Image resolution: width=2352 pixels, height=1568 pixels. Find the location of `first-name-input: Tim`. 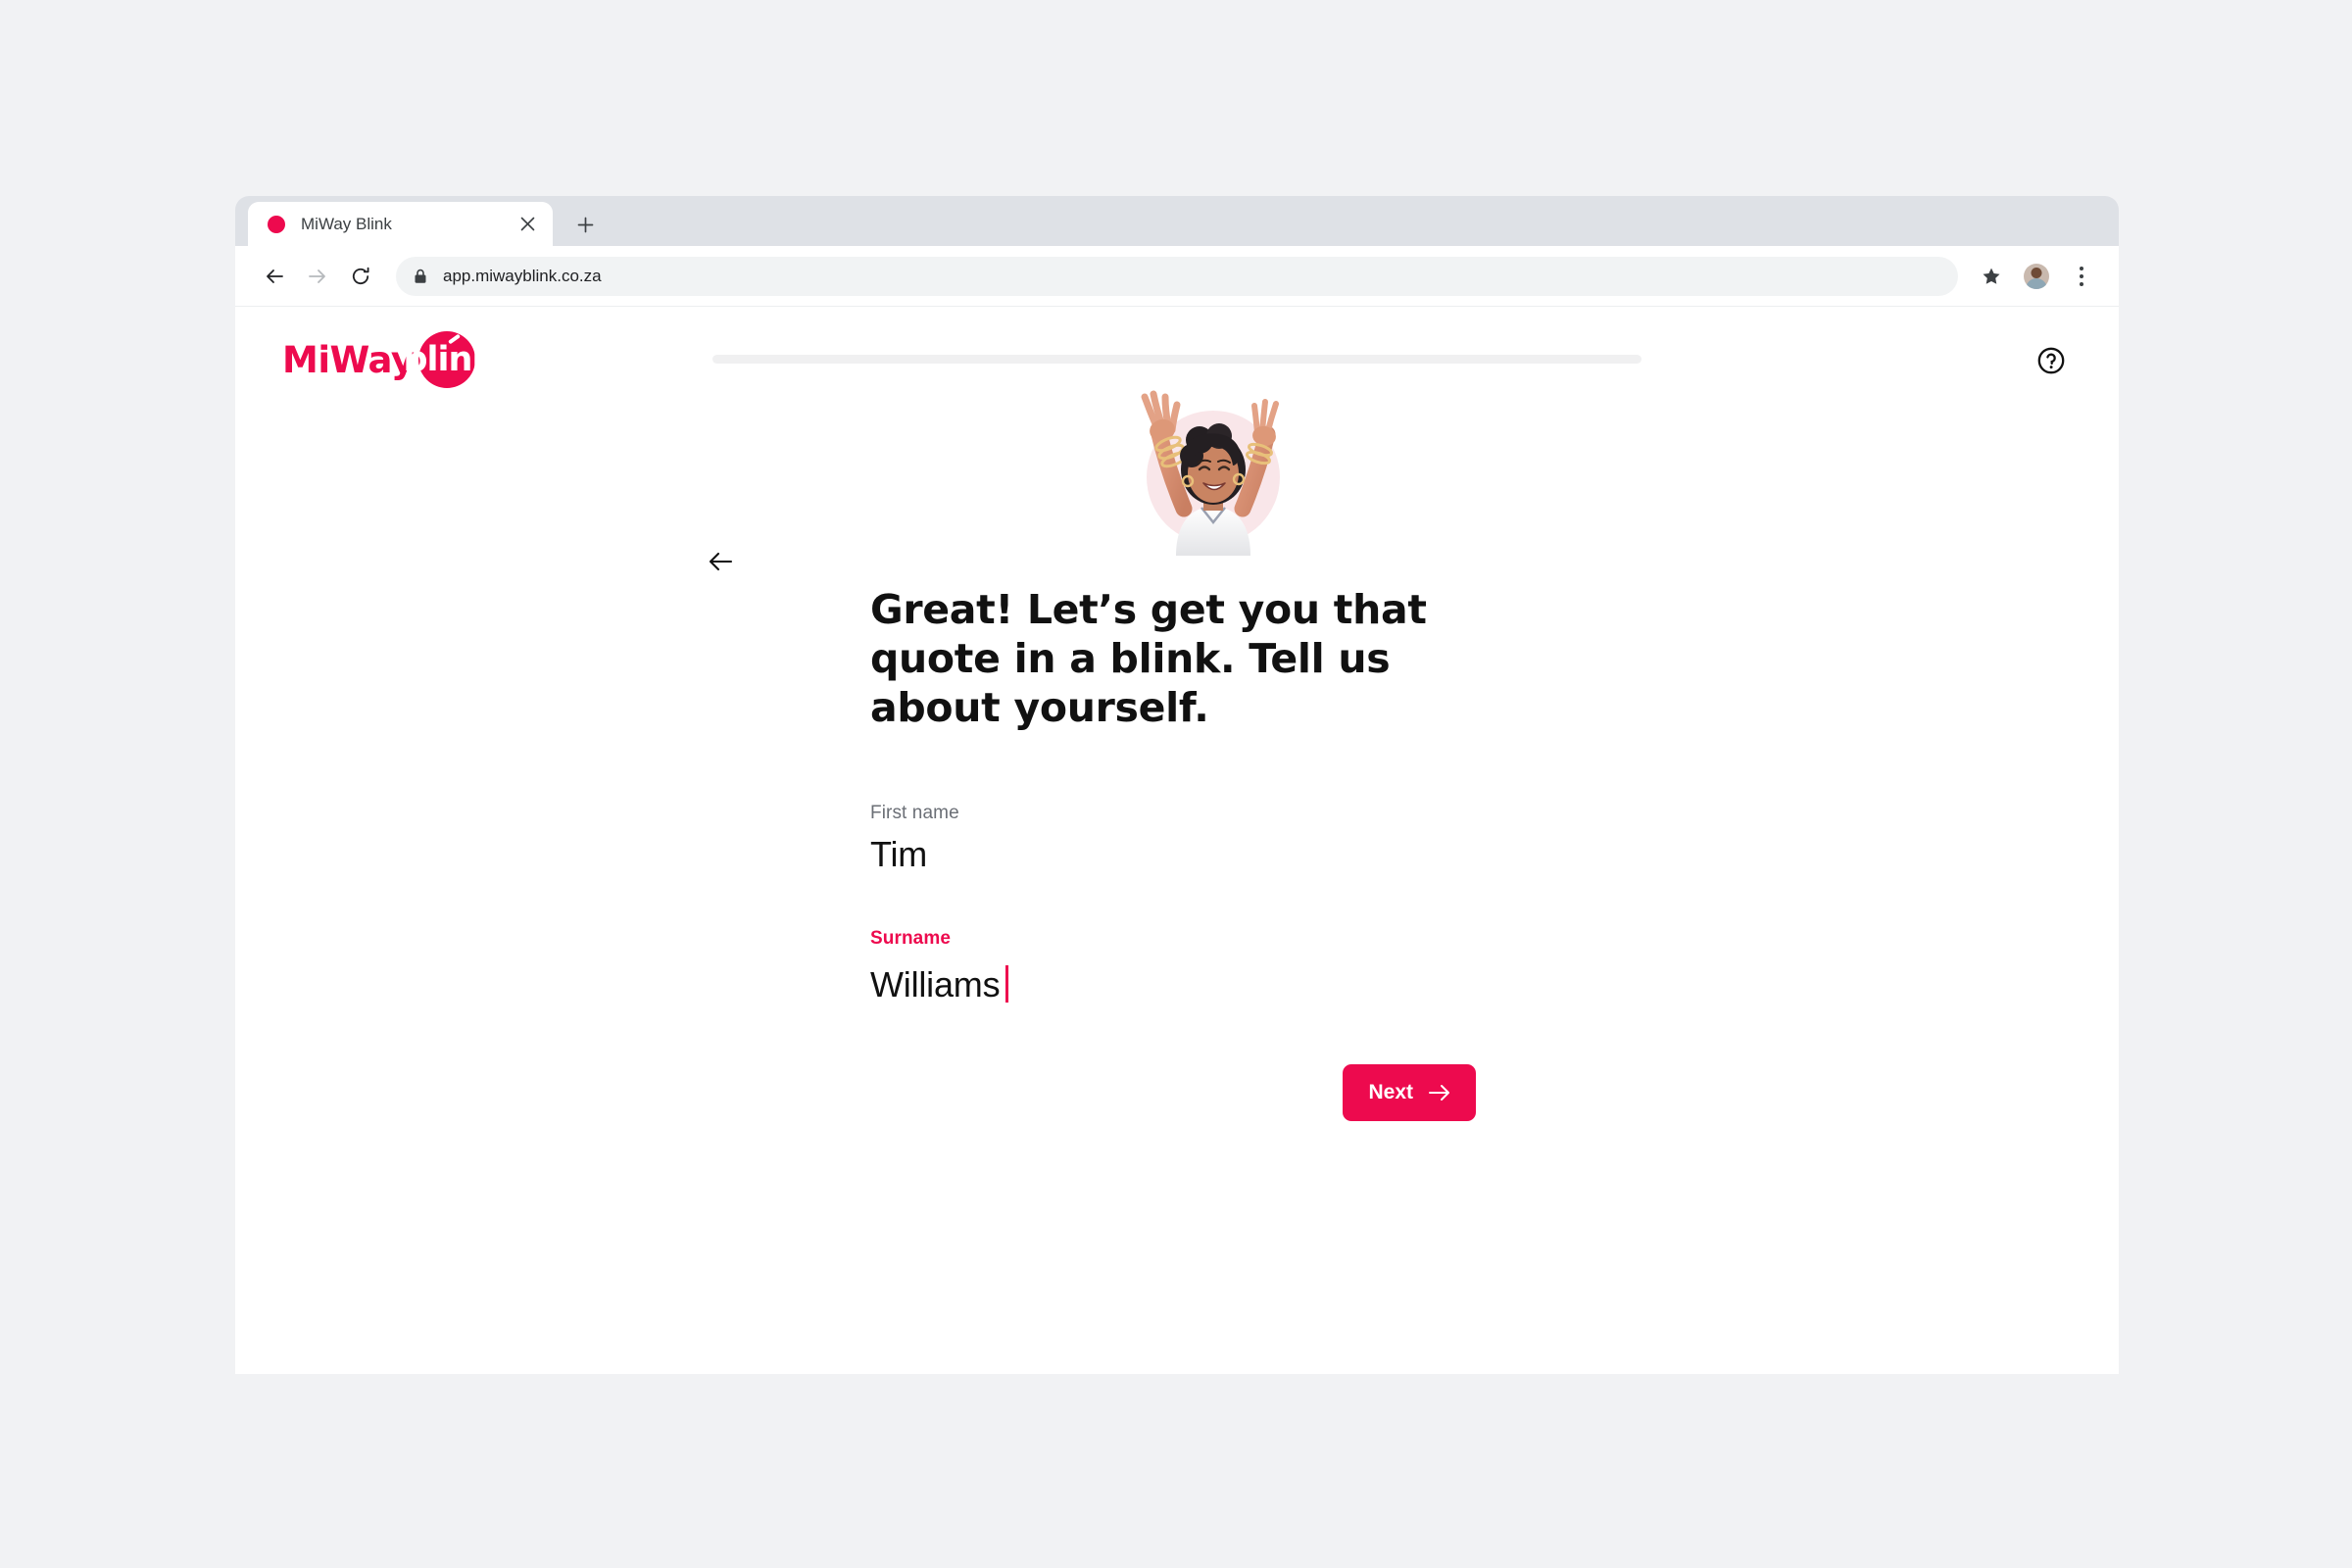

first-name-input: Tim is located at coordinates (898, 854).